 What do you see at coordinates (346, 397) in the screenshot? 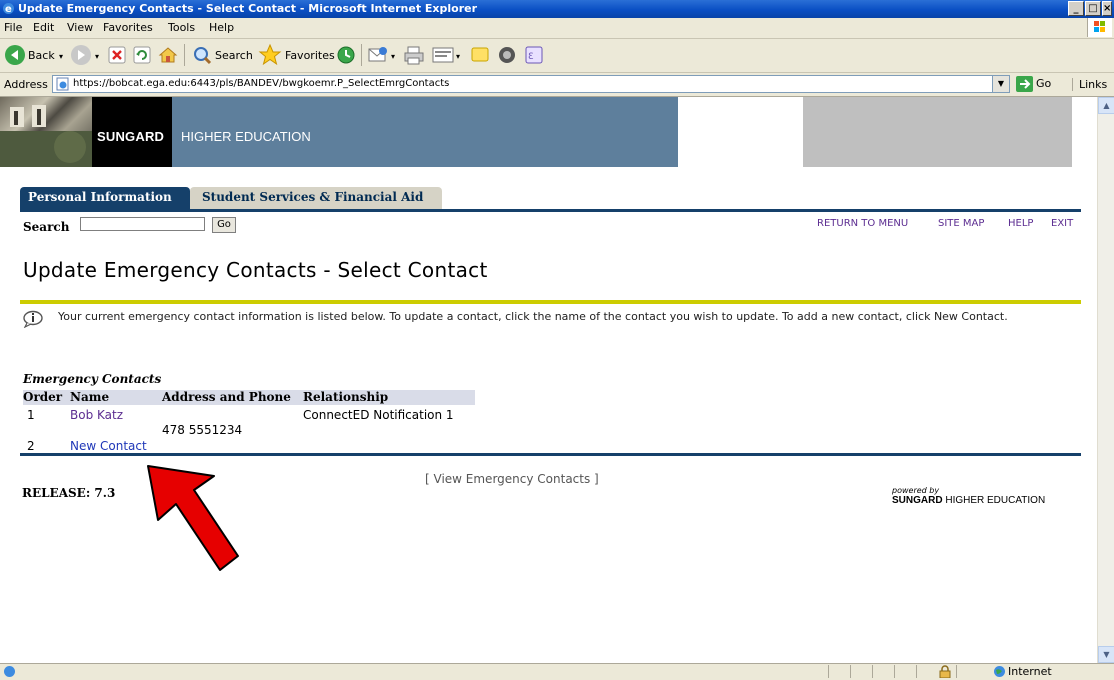
I see `column-header-relationship: Relationship` at bounding box center [346, 397].